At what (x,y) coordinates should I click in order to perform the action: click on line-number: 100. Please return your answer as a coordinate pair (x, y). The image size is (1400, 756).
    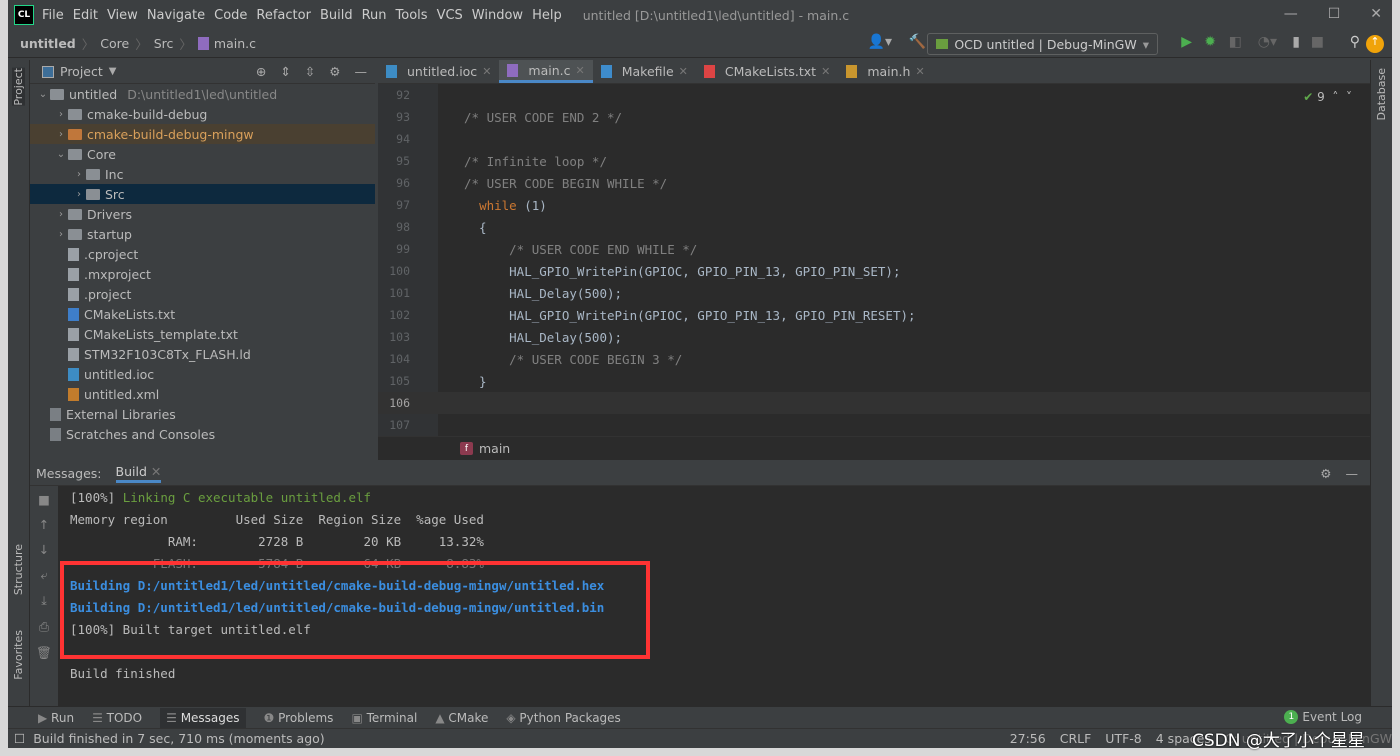
    Looking at the image, I should click on (394, 271).